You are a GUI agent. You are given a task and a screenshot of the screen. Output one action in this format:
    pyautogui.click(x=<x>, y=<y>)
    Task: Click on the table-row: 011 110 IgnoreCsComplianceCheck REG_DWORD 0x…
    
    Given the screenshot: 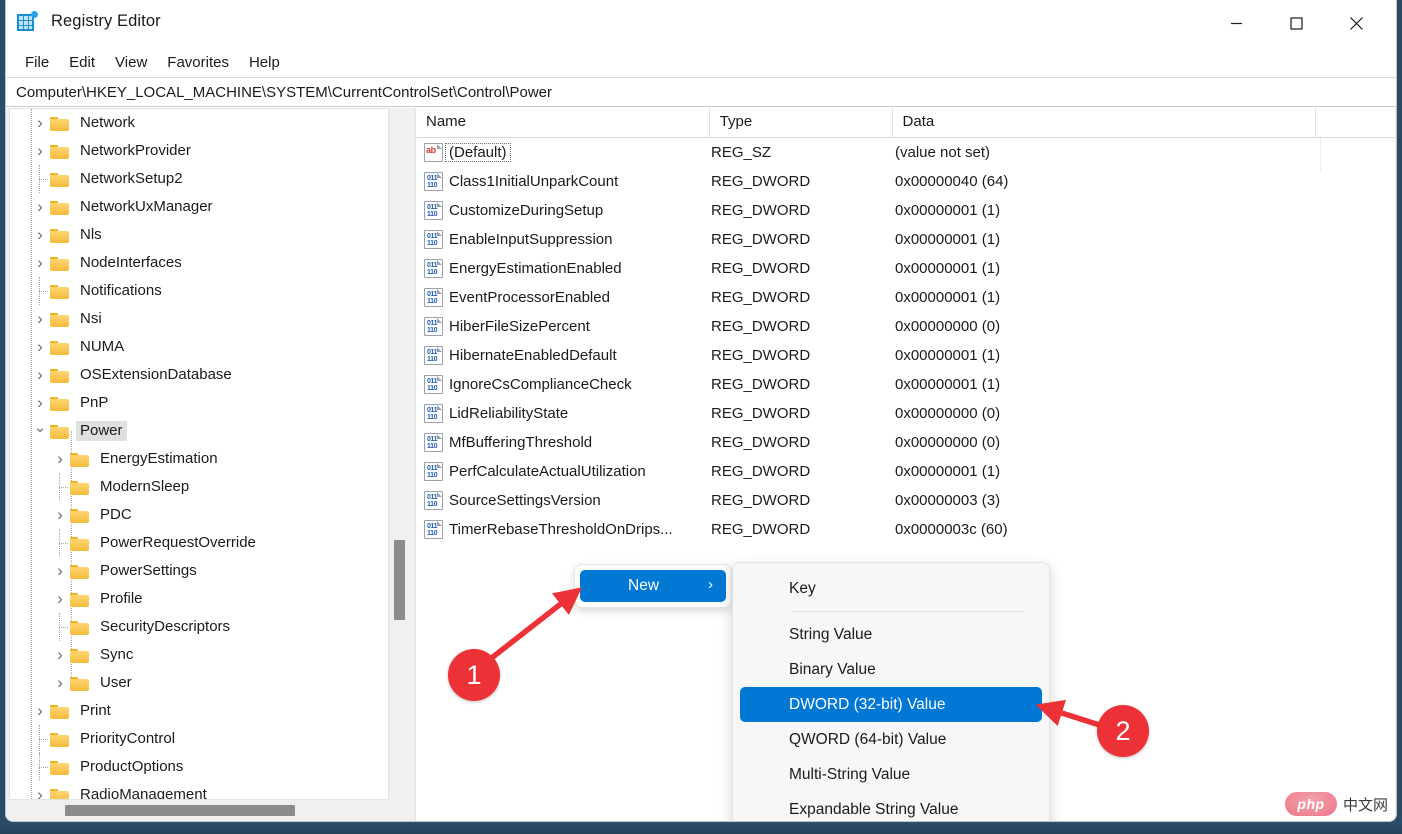 What is the action you would take?
    pyautogui.click(x=905, y=384)
    